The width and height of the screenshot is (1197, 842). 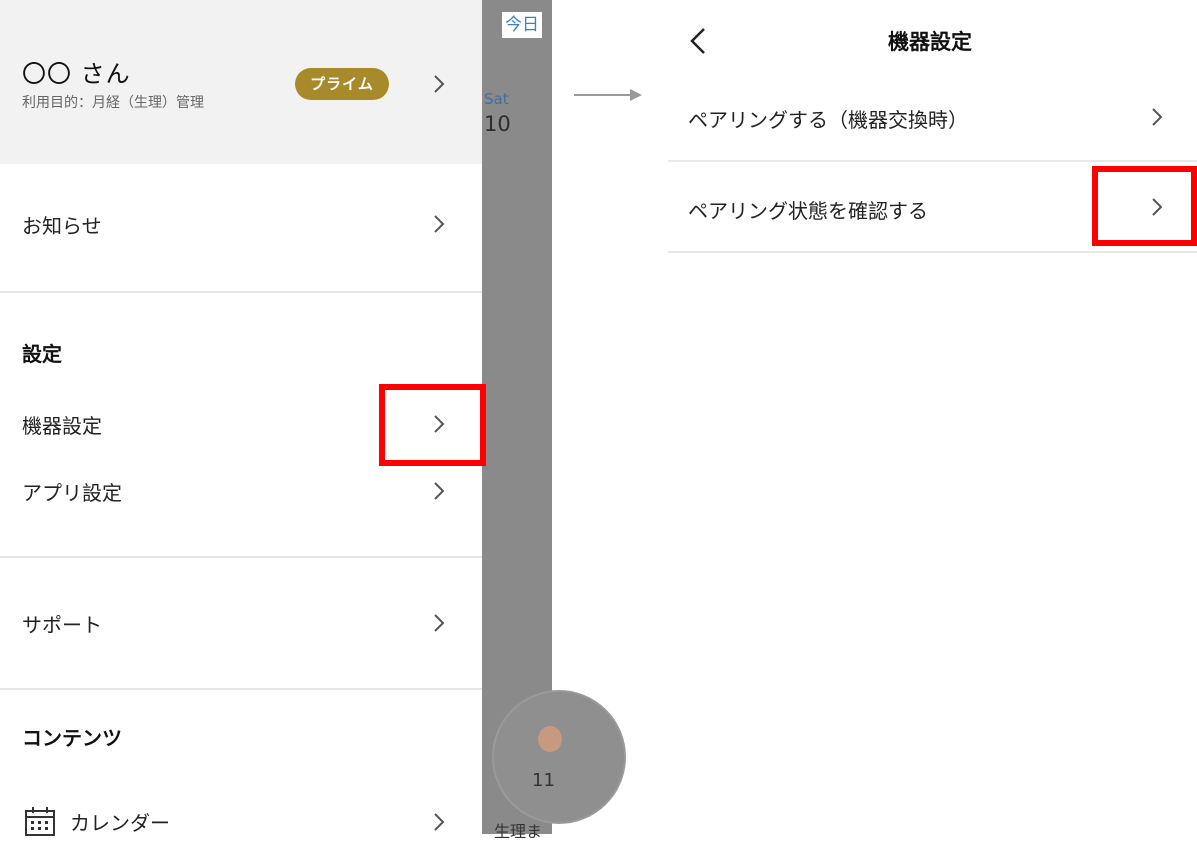 What do you see at coordinates (40, 821) in the screenshot?
I see `calendar-icon` at bounding box center [40, 821].